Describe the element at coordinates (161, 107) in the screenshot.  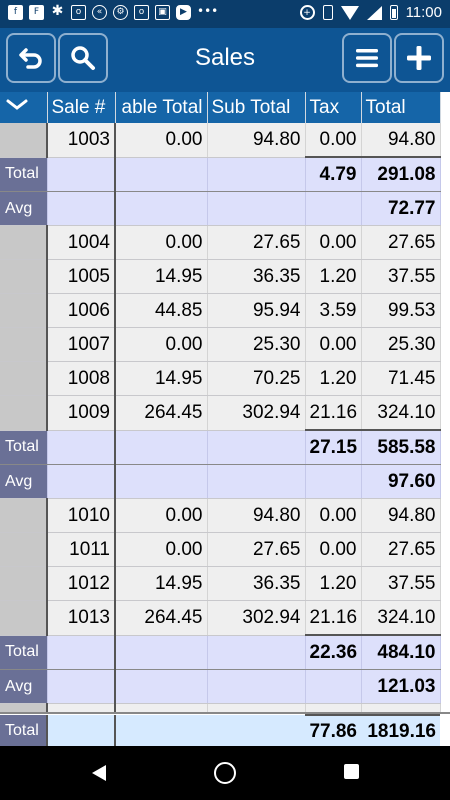
I see `column-header-taxable-total: able Total` at that location.